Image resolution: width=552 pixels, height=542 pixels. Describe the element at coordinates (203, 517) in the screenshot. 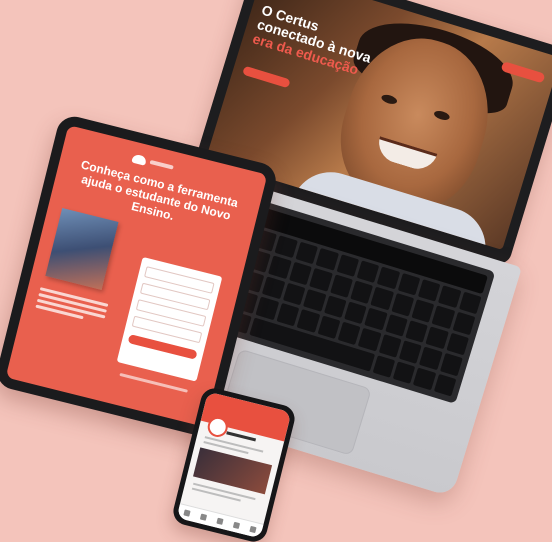

I see `search-icon` at that location.